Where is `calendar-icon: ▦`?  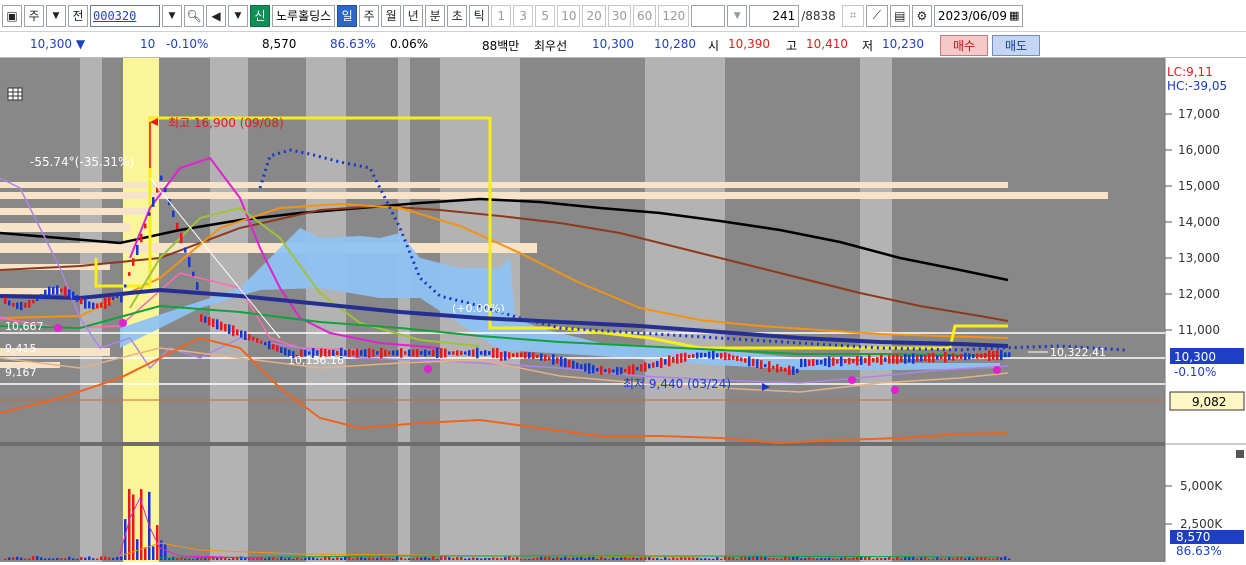 calendar-icon: ▦ is located at coordinates (1014, 15).